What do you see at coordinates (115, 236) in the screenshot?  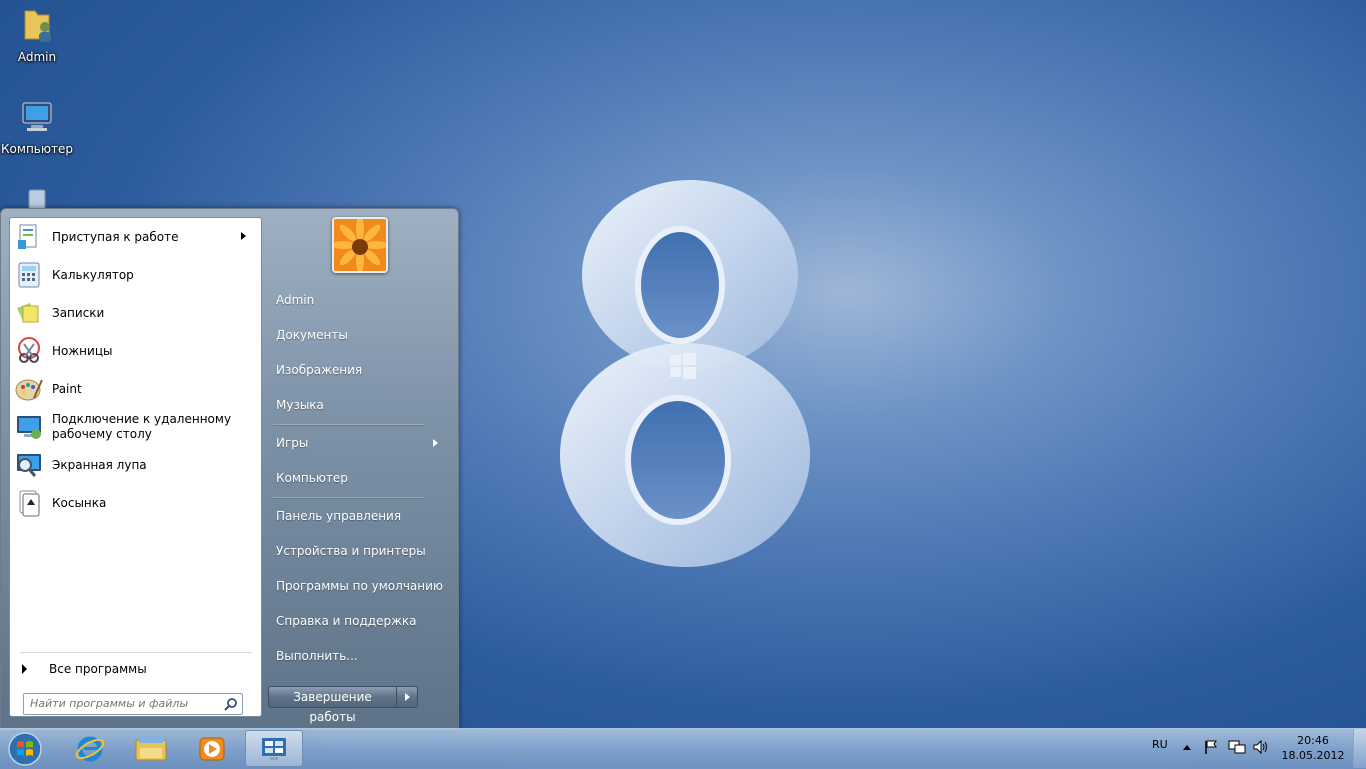 I see `program-label: Приступая к работе` at bounding box center [115, 236].